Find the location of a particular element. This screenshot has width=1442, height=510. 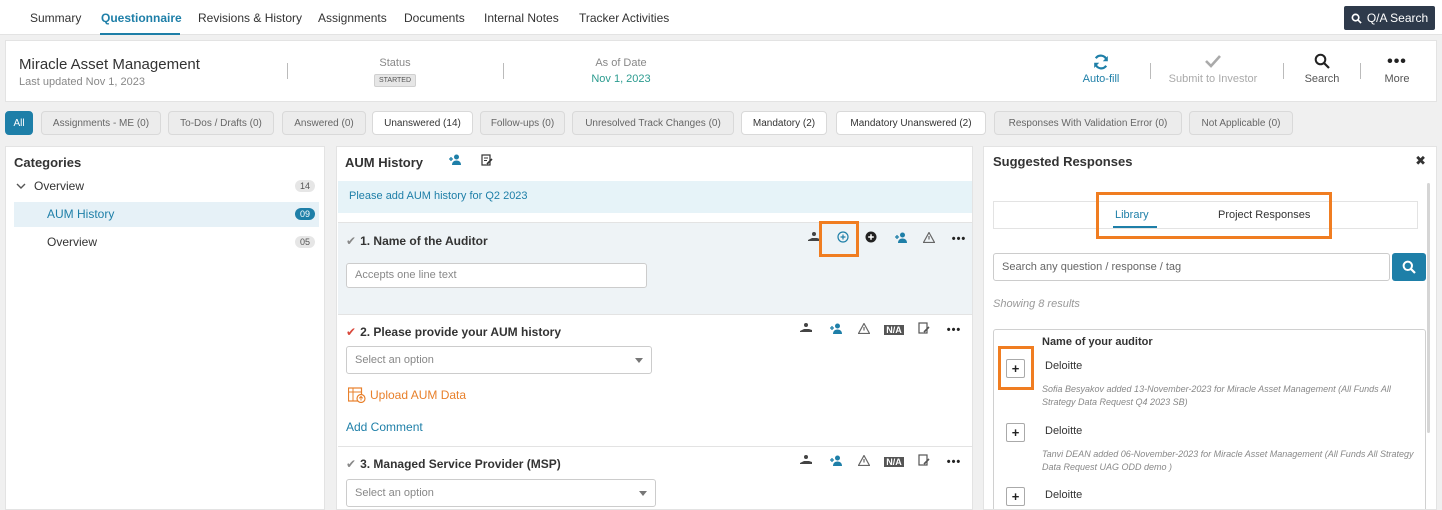

required-check-icon: ✔ is located at coordinates (351, 332).